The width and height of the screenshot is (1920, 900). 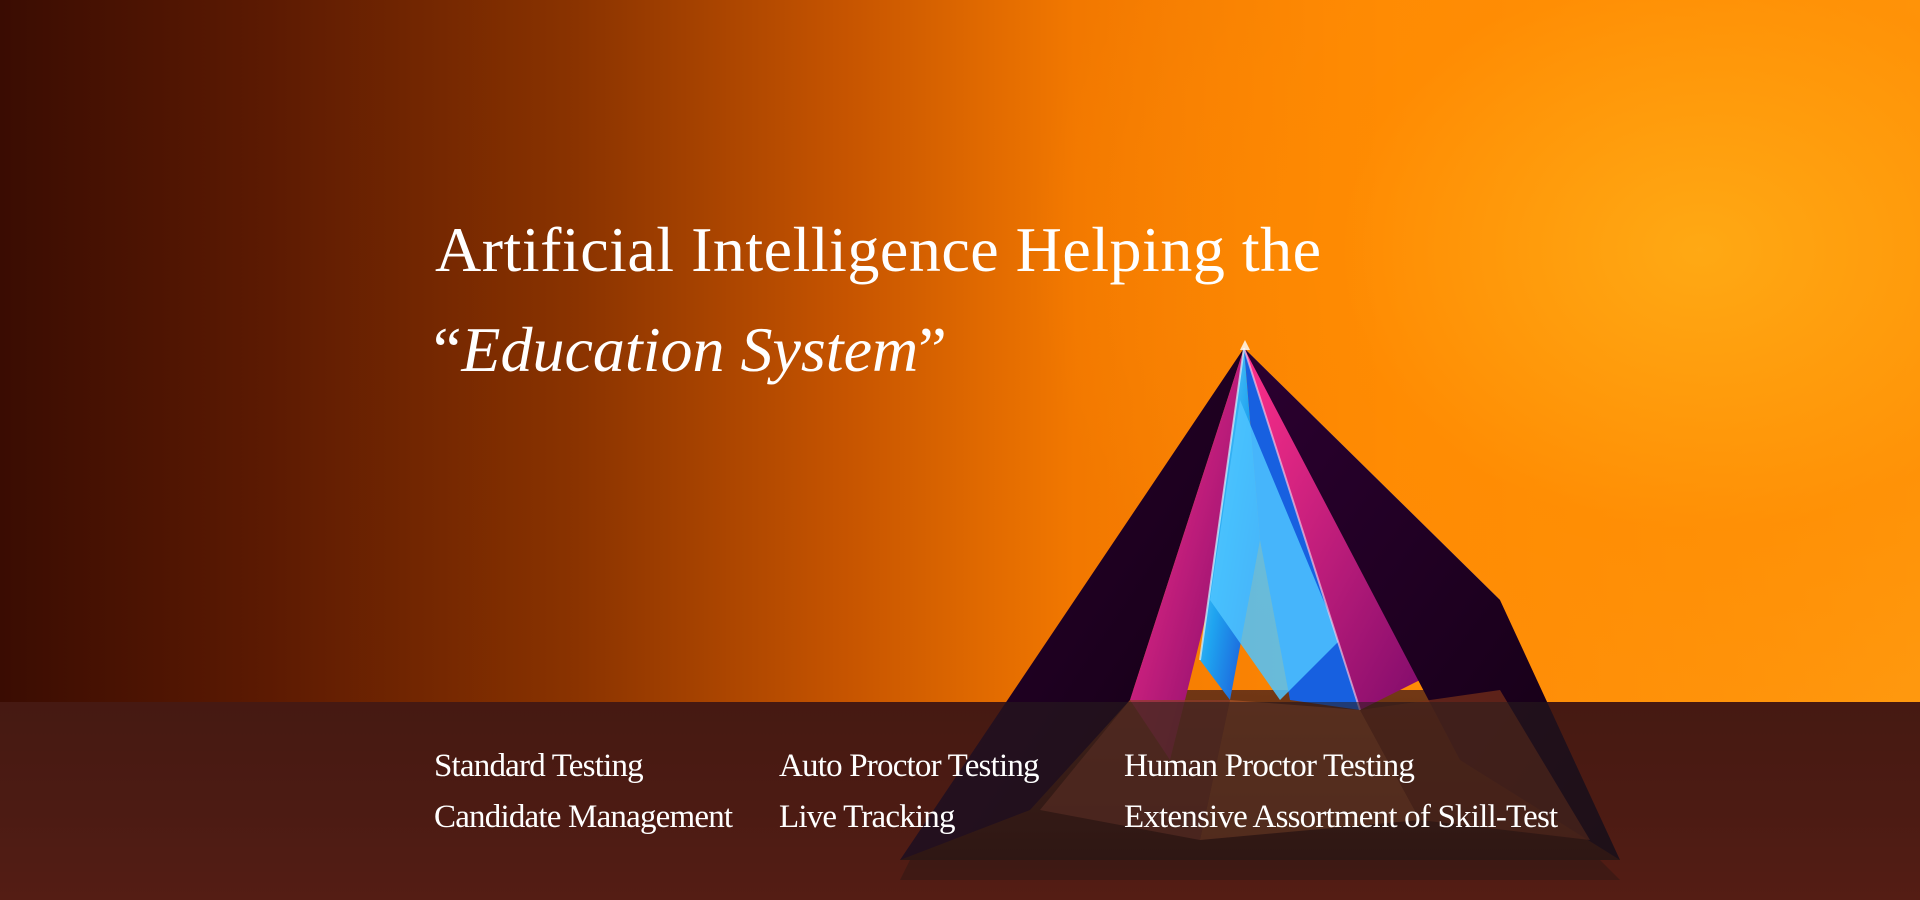 I want to click on hero-headline: Artificial Intelligence Helping the, so click(x=878, y=249).